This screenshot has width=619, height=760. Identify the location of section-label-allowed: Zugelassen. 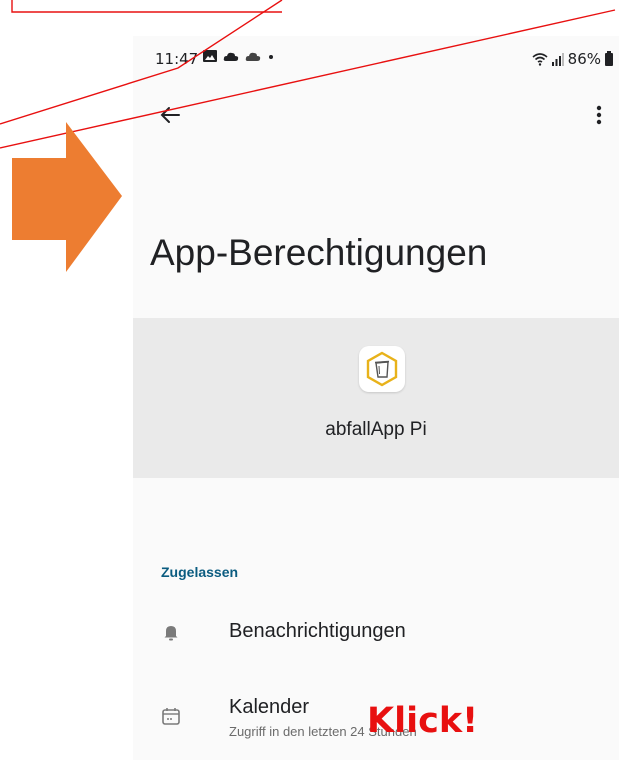
(200, 572).